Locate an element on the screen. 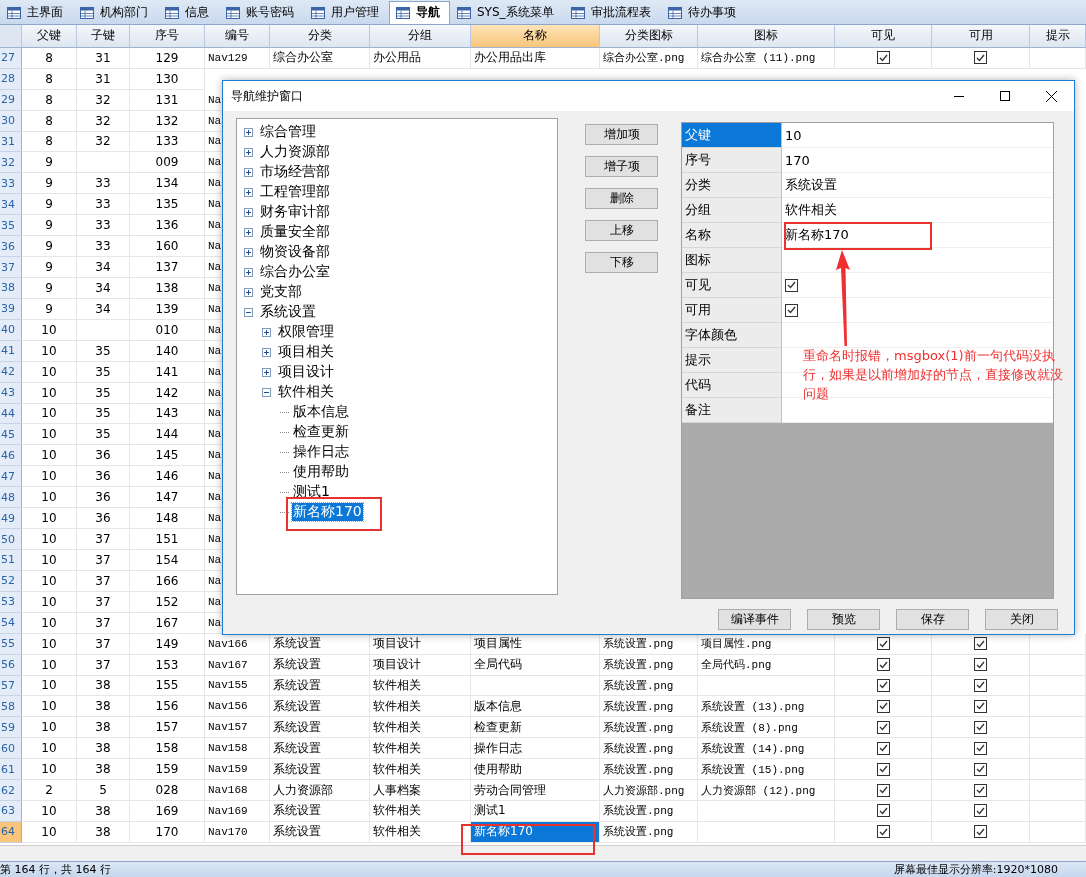 Image resolution: width=1086 pixels, height=877 pixels. property-label: 图标 is located at coordinates (732, 260).